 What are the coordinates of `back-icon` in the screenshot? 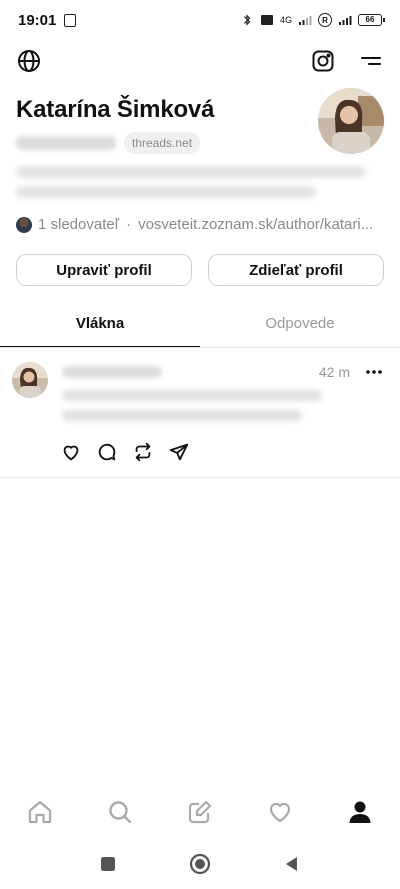 It's located at (292, 864).